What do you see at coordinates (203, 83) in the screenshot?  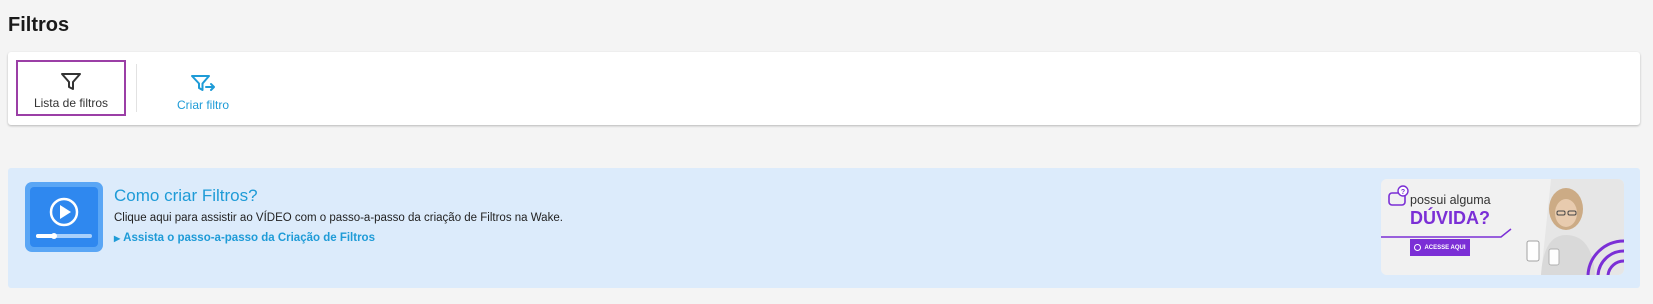 I see `filter-add-icon` at bounding box center [203, 83].